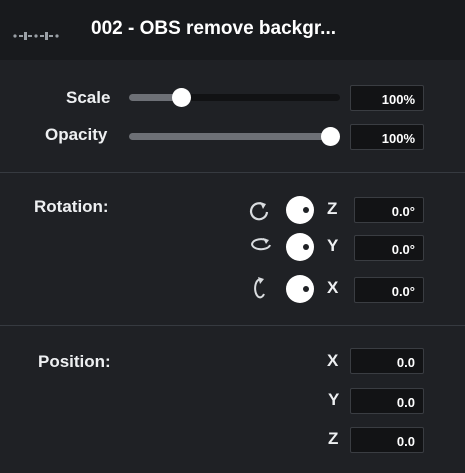 This screenshot has height=473, width=465. What do you see at coordinates (300, 247) in the screenshot?
I see `rotation-y-dial` at bounding box center [300, 247].